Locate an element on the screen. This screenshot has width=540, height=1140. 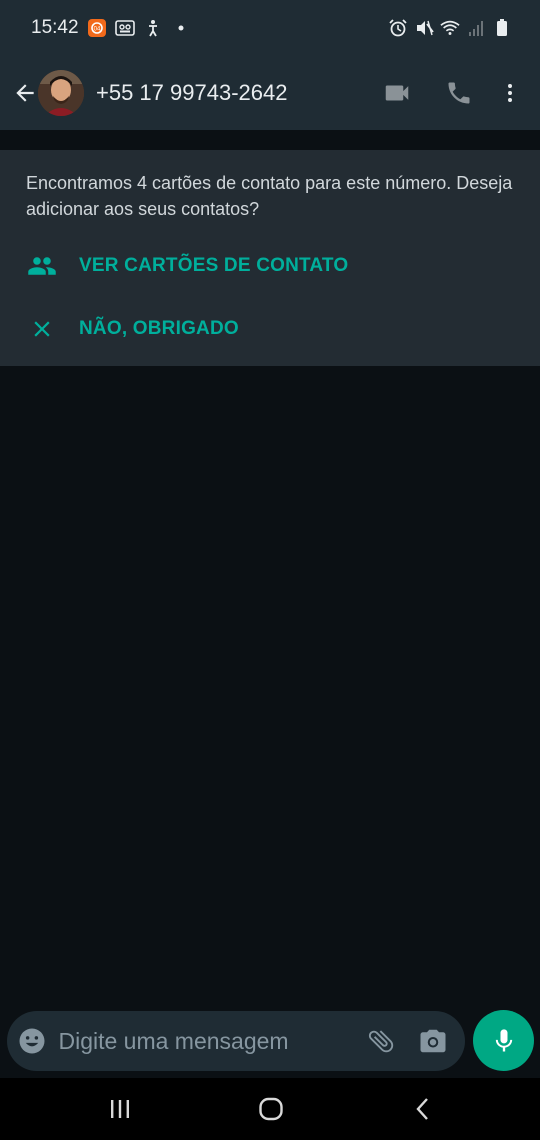
home-icon is located at coordinates (271, 1109).